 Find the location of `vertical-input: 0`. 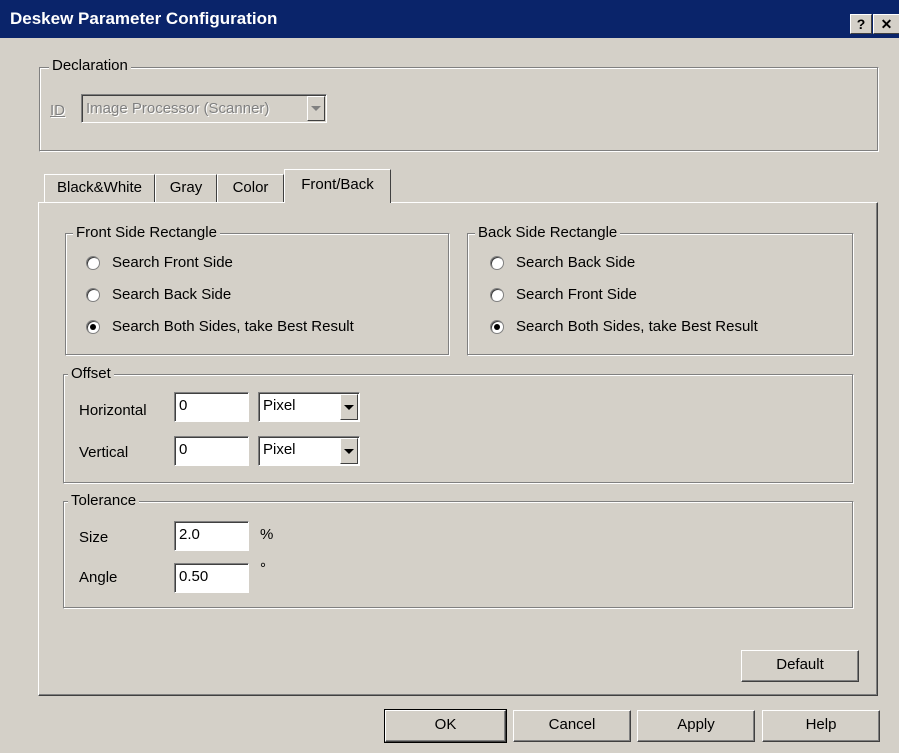

vertical-input: 0 is located at coordinates (211, 451).